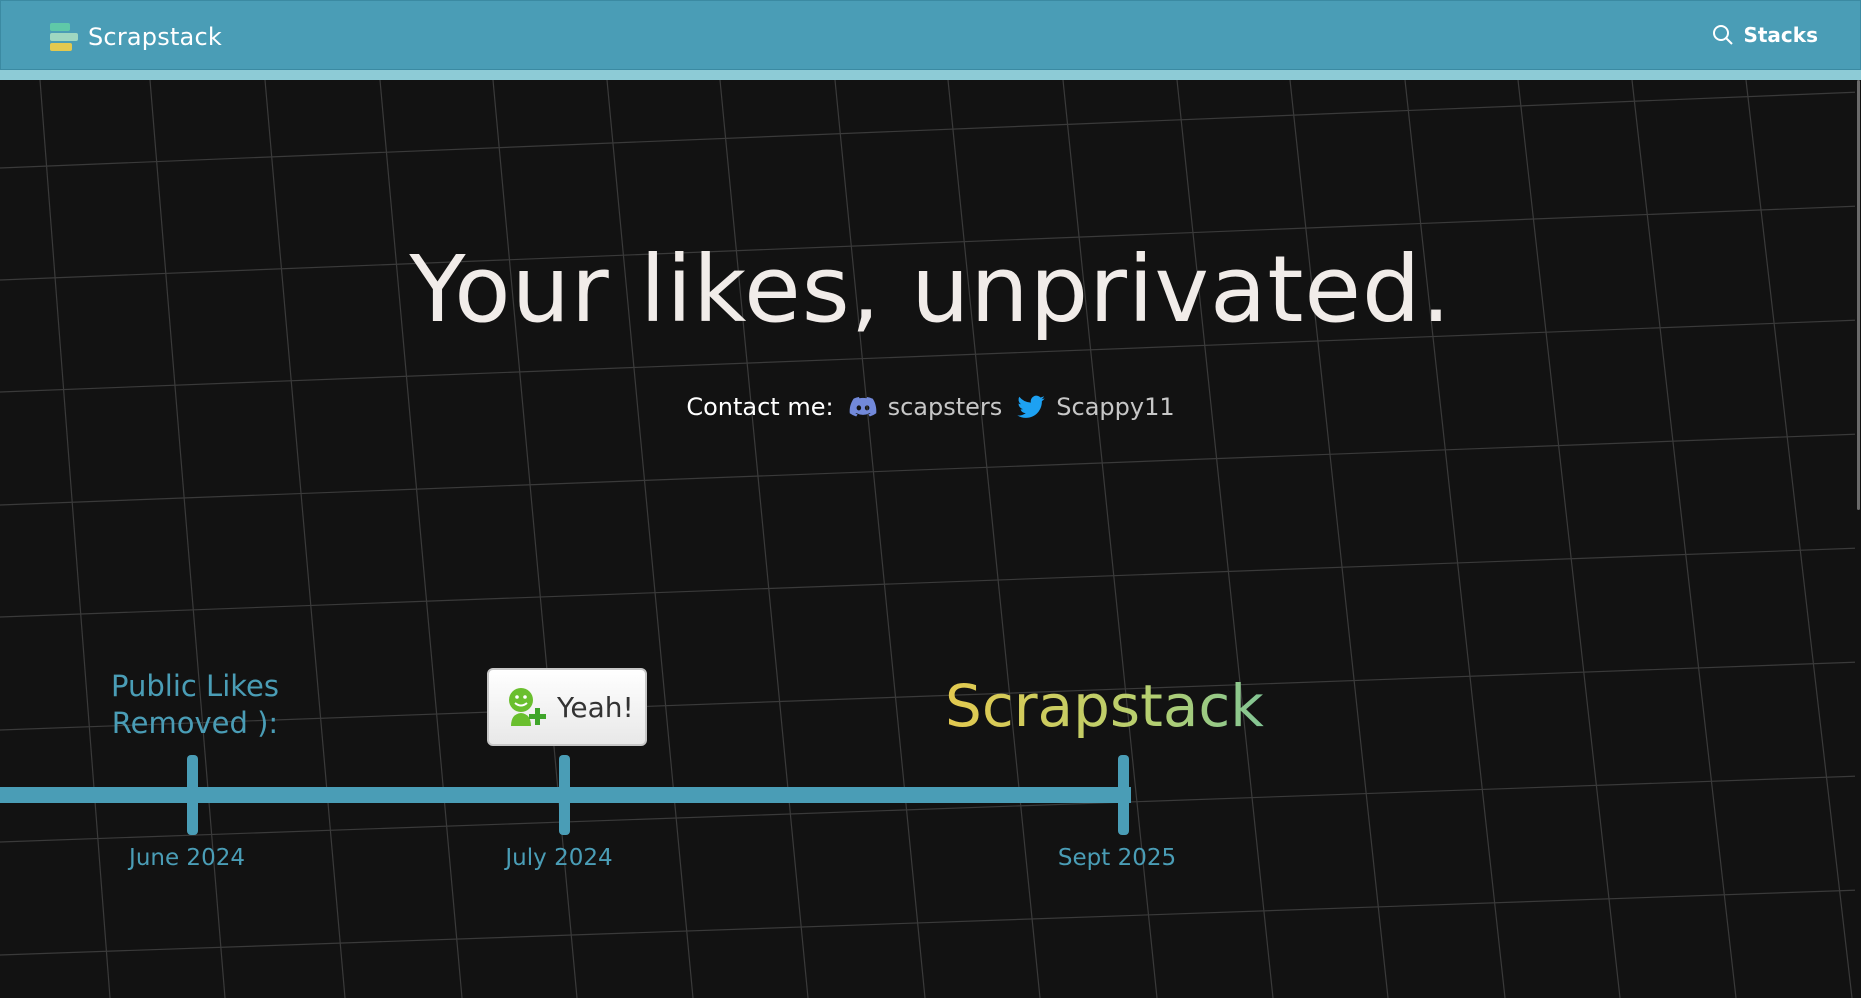 Image resolution: width=1861 pixels, height=998 pixels. Describe the element at coordinates (195, 704) in the screenshot. I see `timeline-event-public-likes-removed: Public Likes Removed ):` at that location.